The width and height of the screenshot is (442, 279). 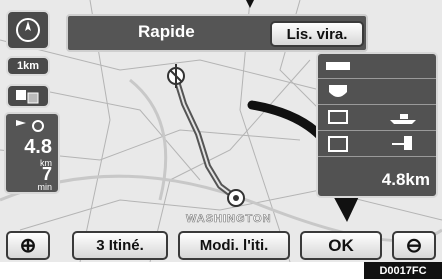 I want to click on zoom-out-button: ⊖, so click(x=414, y=245).